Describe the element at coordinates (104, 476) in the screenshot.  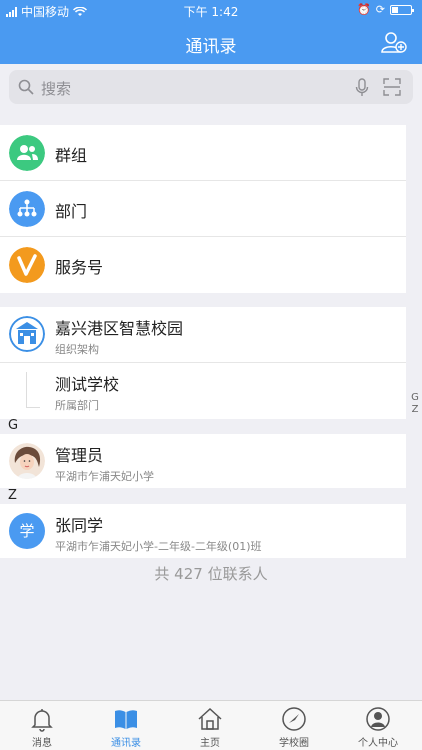
I see `contact-sub: 平湖市乍浦天妃小学` at that location.